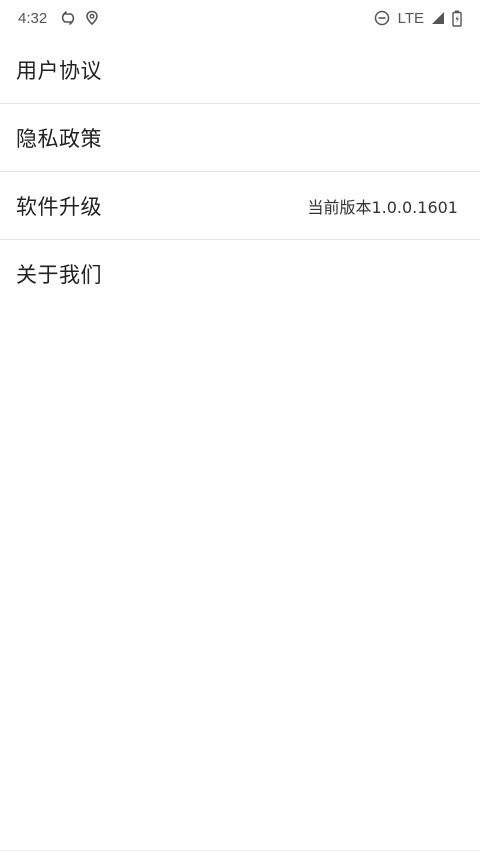 The width and height of the screenshot is (480, 853). I want to click on status-bar-right: LTE, so click(415, 18).